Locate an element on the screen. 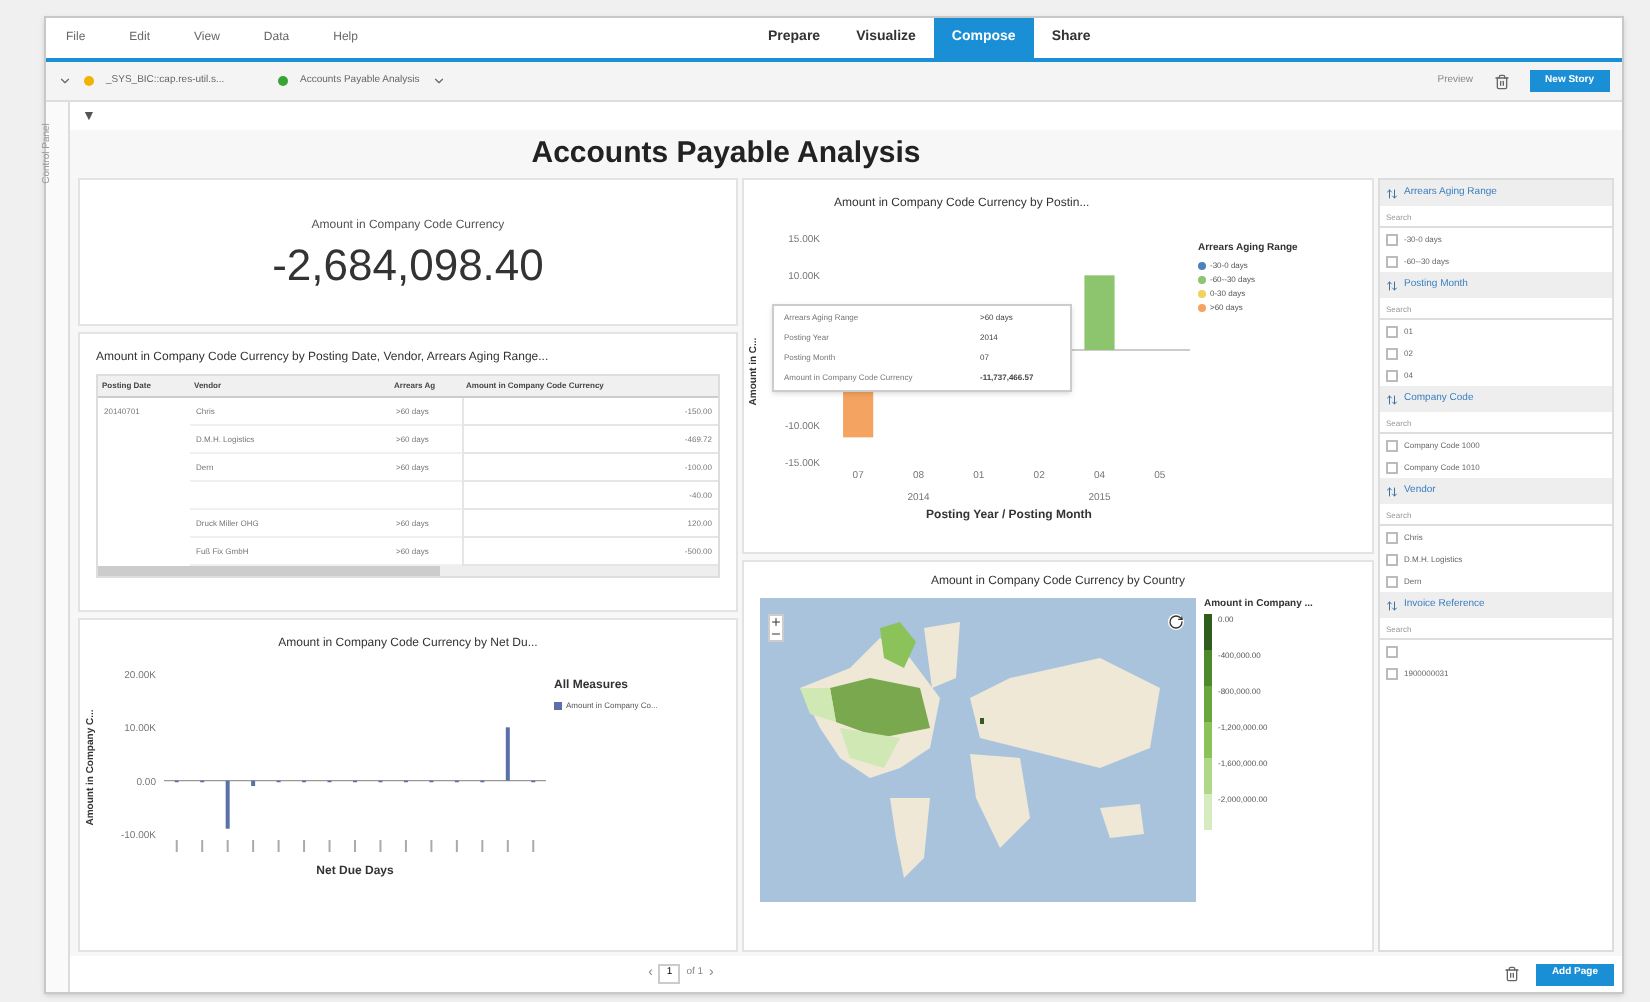 This screenshot has width=1650, height=1002. horizontal-scrollbar is located at coordinates (408, 571).